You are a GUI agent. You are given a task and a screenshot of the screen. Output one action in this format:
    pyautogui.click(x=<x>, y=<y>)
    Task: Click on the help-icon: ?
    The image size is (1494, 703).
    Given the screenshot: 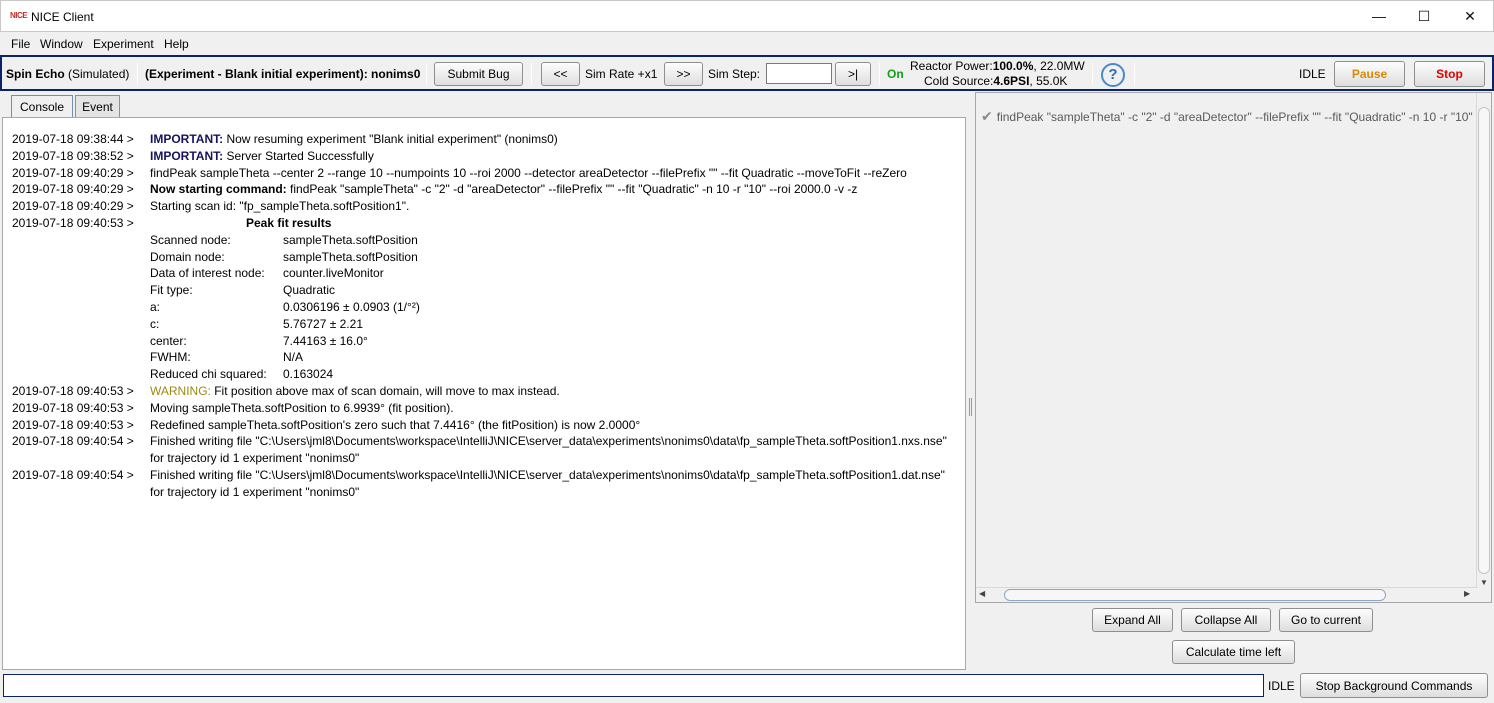 What is the action you would take?
    pyautogui.click(x=1113, y=75)
    